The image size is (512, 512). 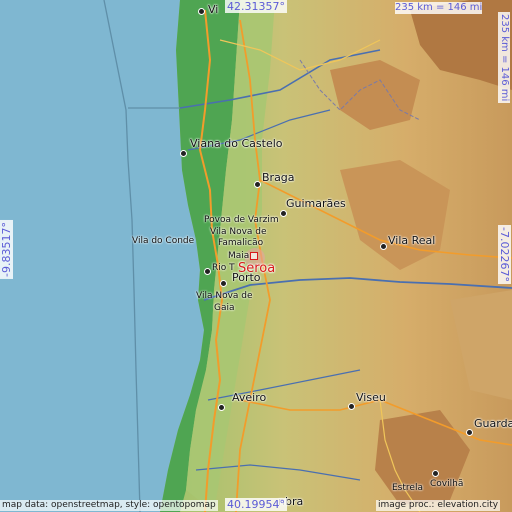 What do you see at coordinates (241, 243) in the screenshot?
I see `city-label-famalicao-2: Famalicão` at bounding box center [241, 243].